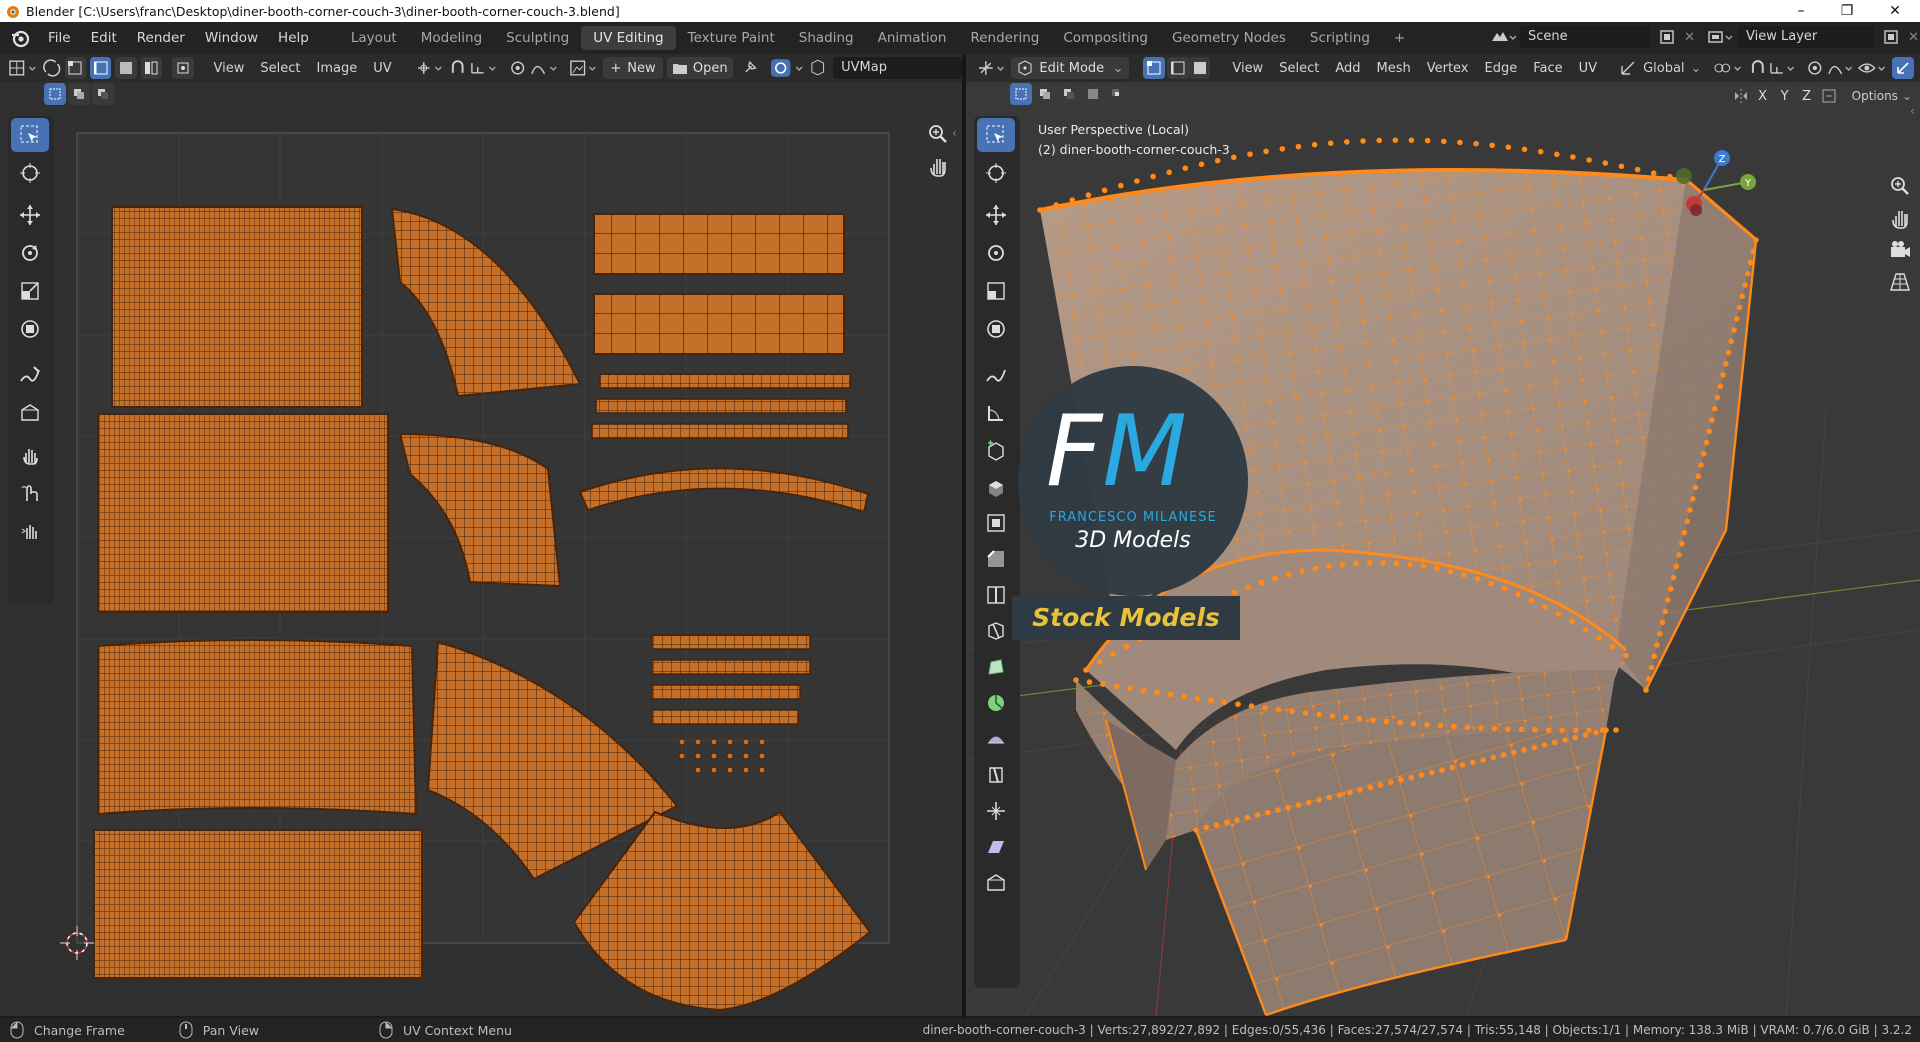 This screenshot has width=1920, height=1042. What do you see at coordinates (457, 68) in the screenshot?
I see `snap-icon` at bounding box center [457, 68].